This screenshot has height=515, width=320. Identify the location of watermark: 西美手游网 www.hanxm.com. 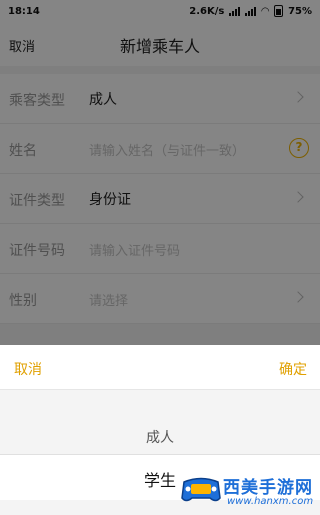
(250, 492).